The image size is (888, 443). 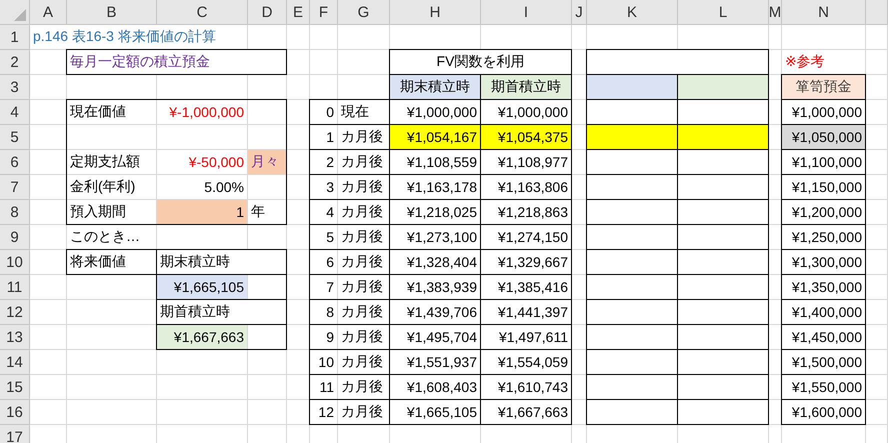 I want to click on row-header: 10, so click(x=15, y=262).